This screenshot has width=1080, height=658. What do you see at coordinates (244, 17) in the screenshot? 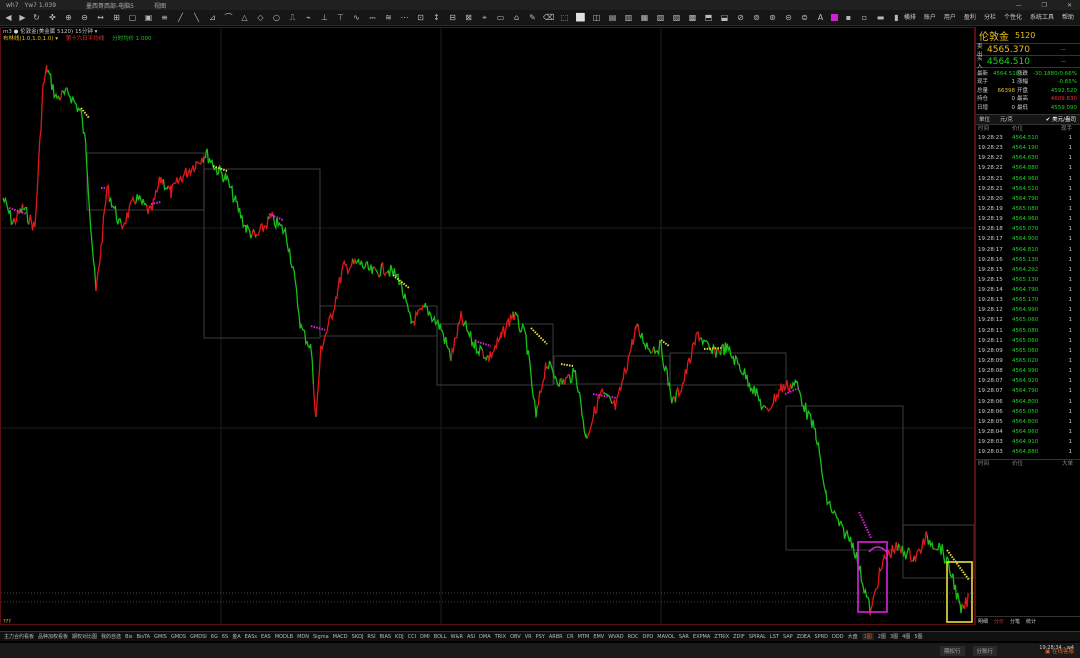
I see `toolbar-tool-icon: △` at bounding box center [244, 17].